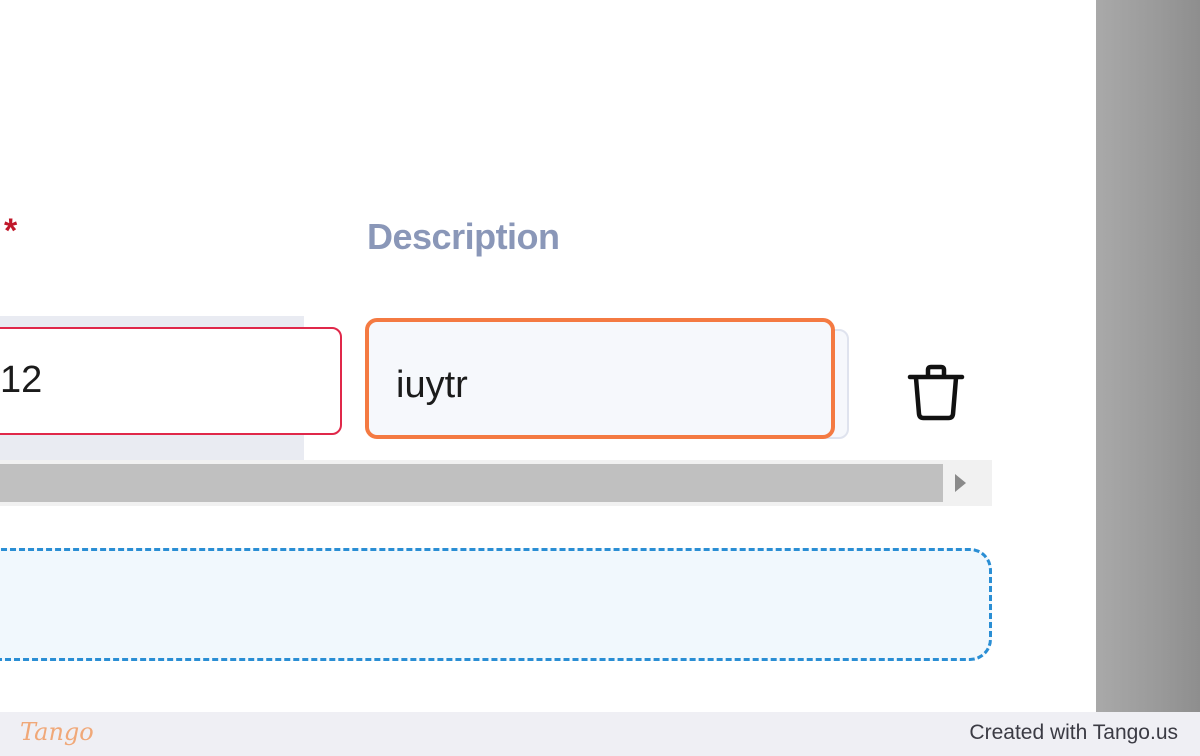 This screenshot has width=1200, height=756. What do you see at coordinates (1073, 732) in the screenshot?
I see `footer-credit: Created with Tango.us` at bounding box center [1073, 732].